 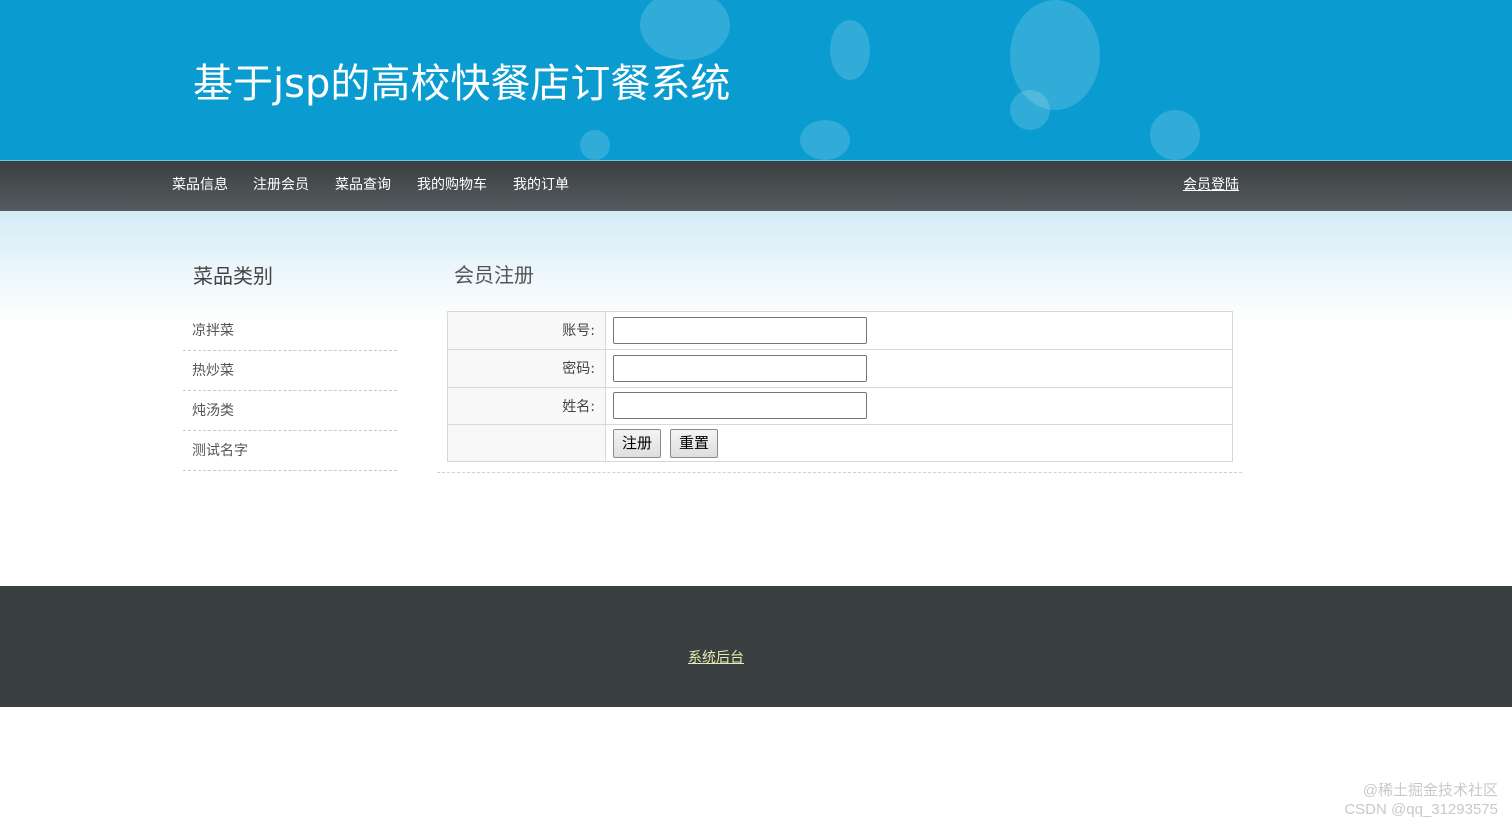 What do you see at coordinates (716, 658) in the screenshot?
I see `admin-backend-link: 系统后台` at bounding box center [716, 658].